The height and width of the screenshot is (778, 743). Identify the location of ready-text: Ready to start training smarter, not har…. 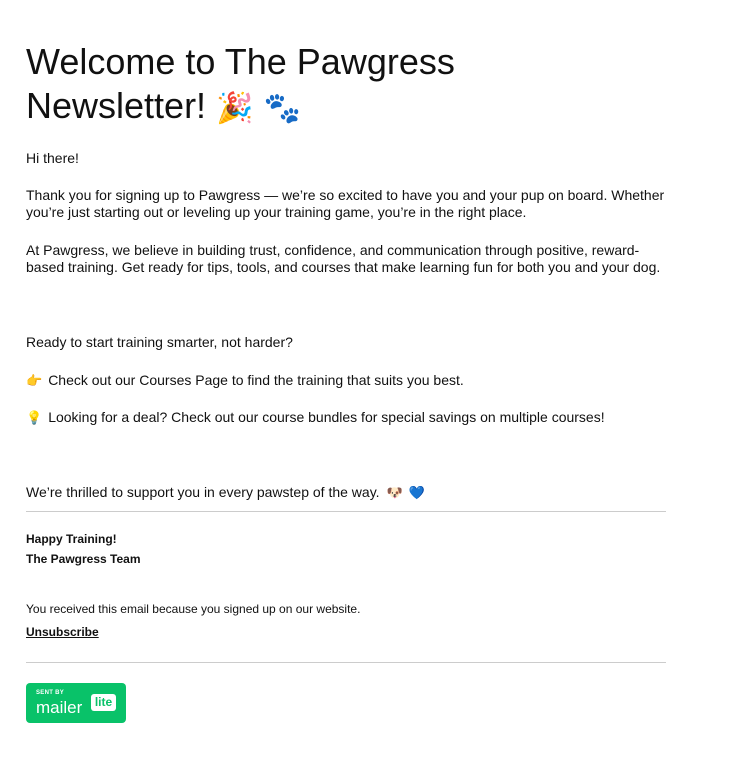
(159, 342).